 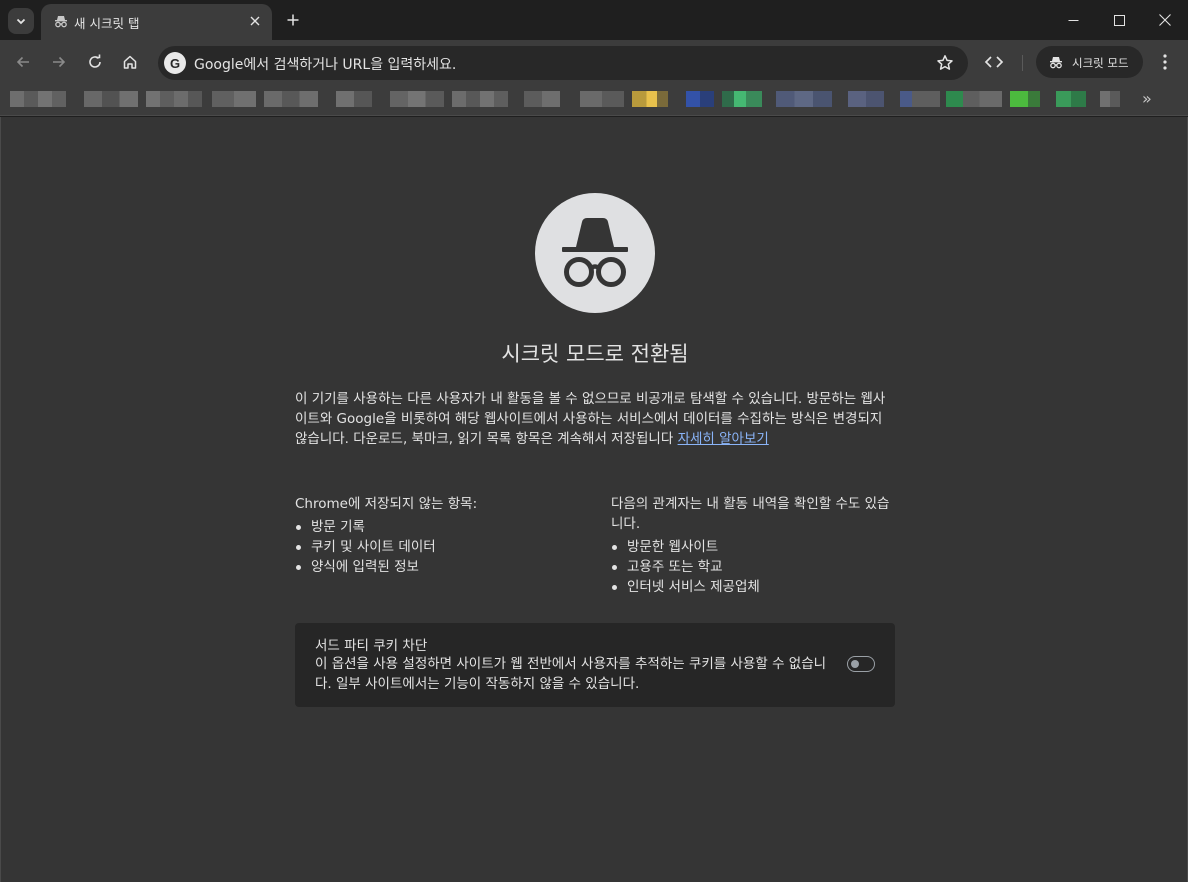 I want to click on more-vert-icon, so click(x=1165, y=62).